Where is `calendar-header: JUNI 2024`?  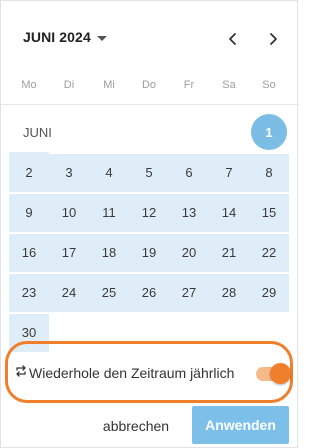
calendar-header: JUNI 2024 is located at coordinates (150, 39).